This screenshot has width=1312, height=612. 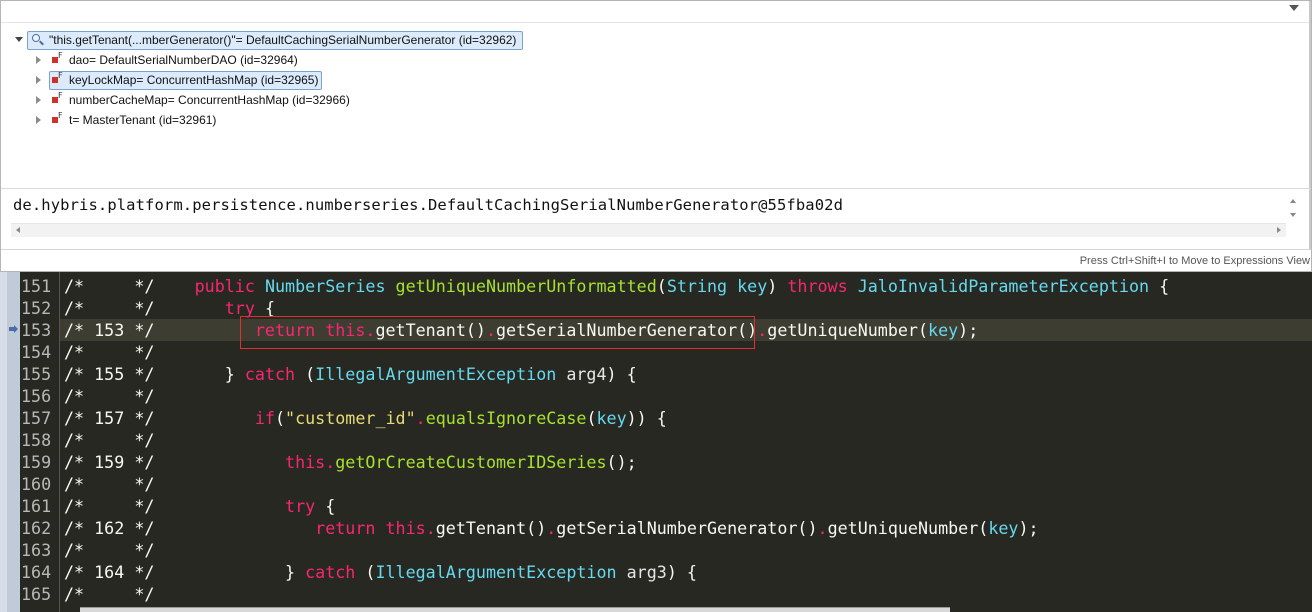 I want to click on editor-horizontal-scrollbar, so click(x=515, y=609).